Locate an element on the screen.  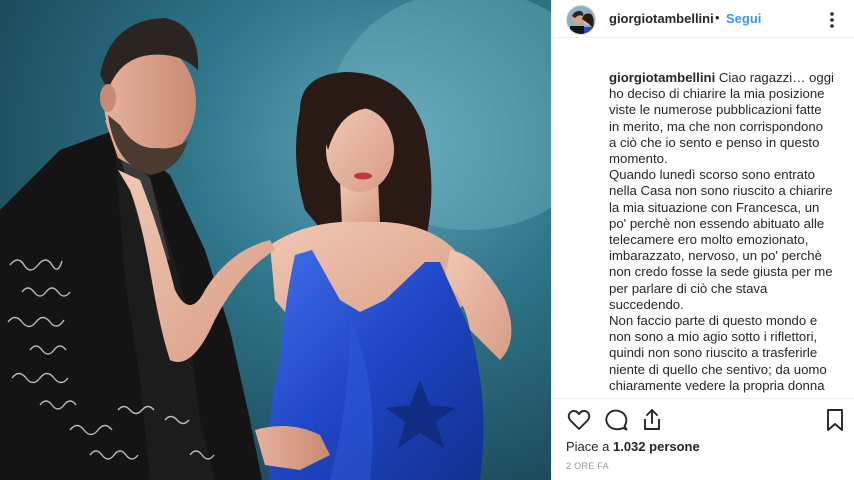
caption-line: telecamere ero molto emozionato, is located at coordinates (709, 240).